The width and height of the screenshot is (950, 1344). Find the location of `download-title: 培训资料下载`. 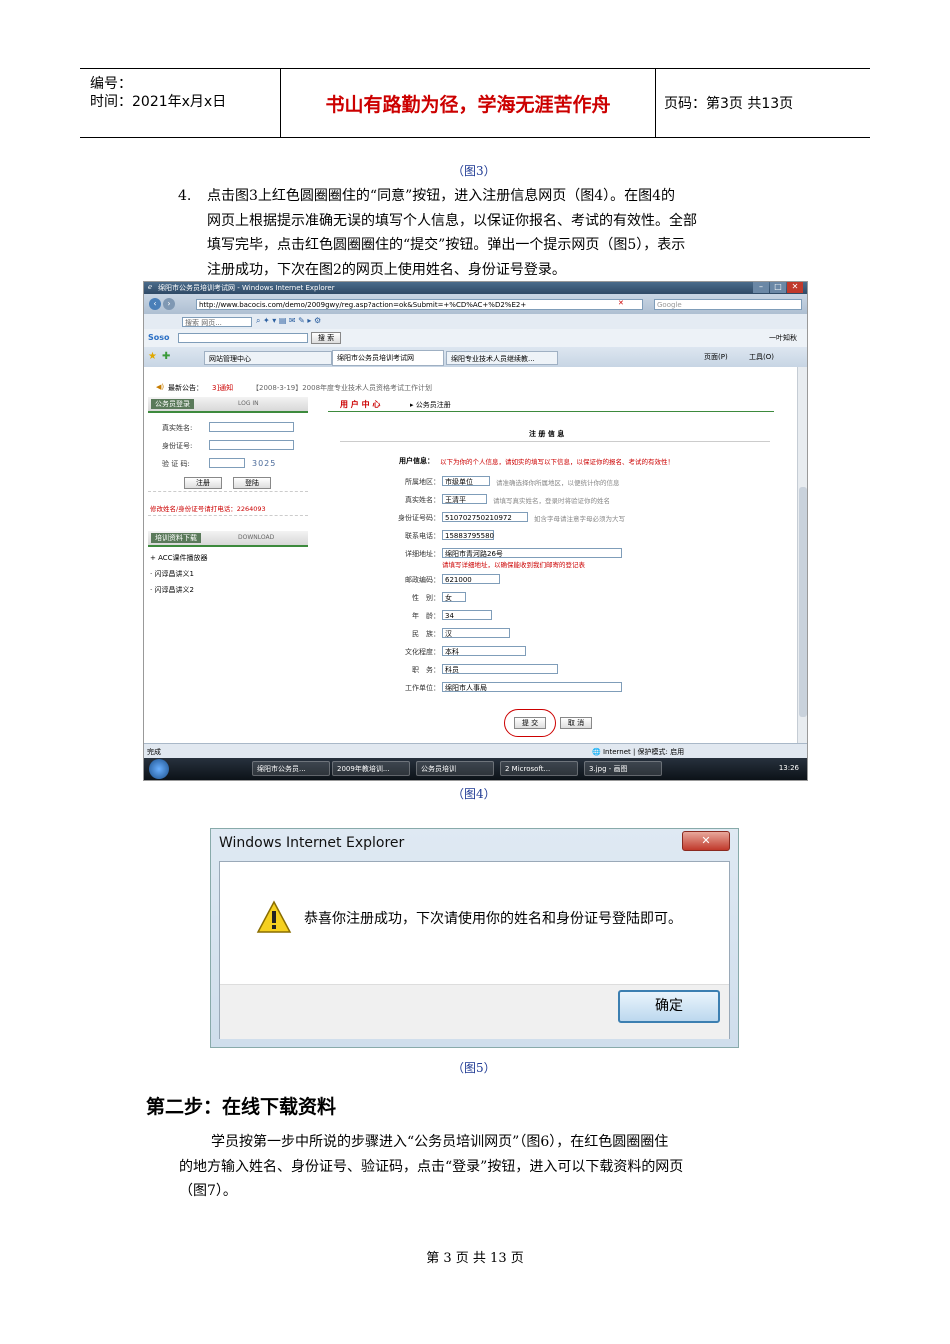

download-title: 培训资料下载 is located at coordinates (176, 538).